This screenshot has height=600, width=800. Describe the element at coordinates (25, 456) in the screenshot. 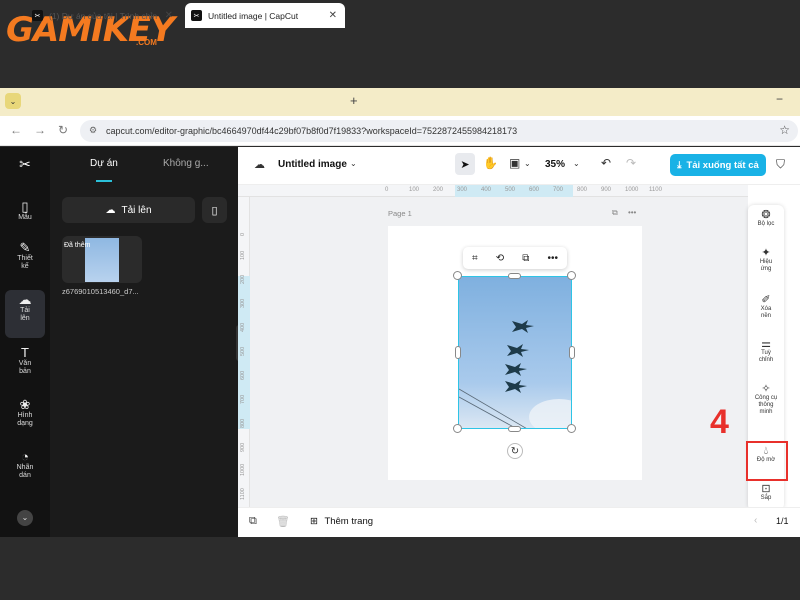

I see `sticker-icon: ◔` at that location.